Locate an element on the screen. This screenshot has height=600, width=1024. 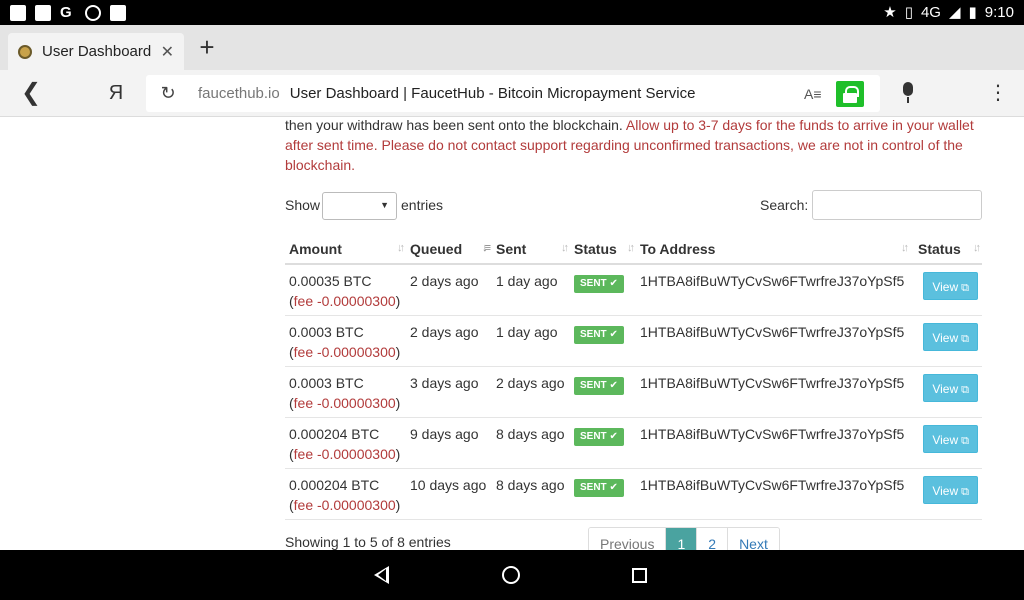
reader-mode-icon: A≡ is located at coordinates (814, 94).